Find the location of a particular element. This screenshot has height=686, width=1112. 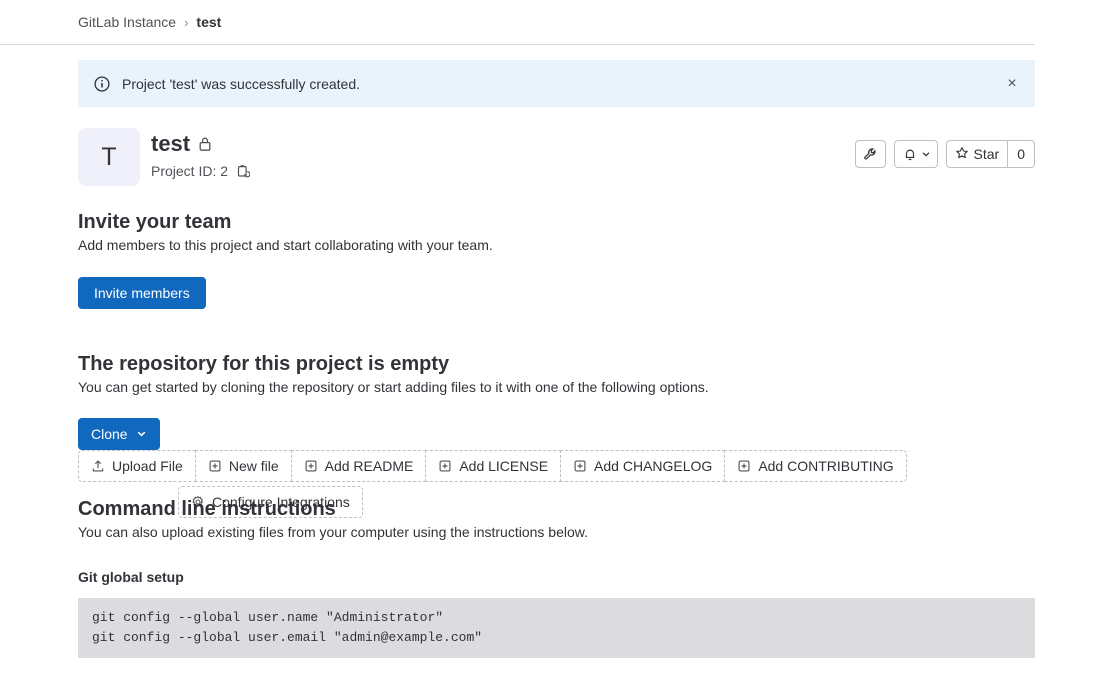

star-count: 0 is located at coordinates (1021, 154).